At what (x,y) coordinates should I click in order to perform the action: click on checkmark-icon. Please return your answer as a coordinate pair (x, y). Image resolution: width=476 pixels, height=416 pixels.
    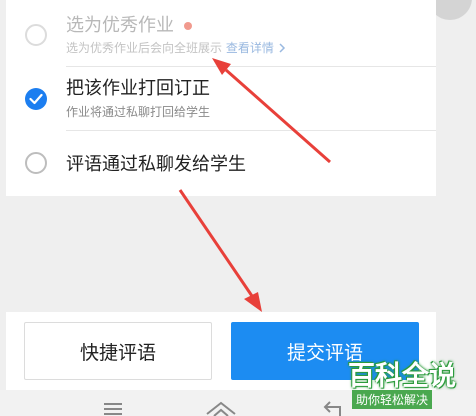
    Looking at the image, I should click on (36, 99).